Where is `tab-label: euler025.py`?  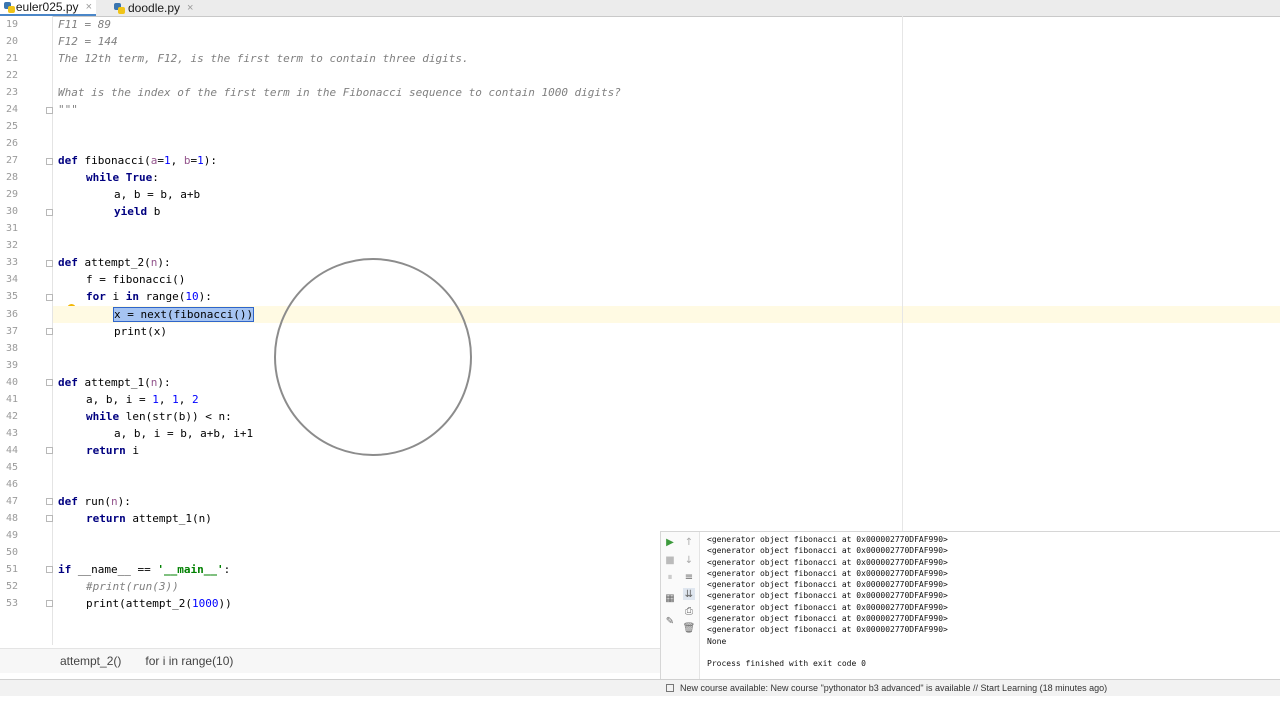 tab-label: euler025.py is located at coordinates (47, 7).